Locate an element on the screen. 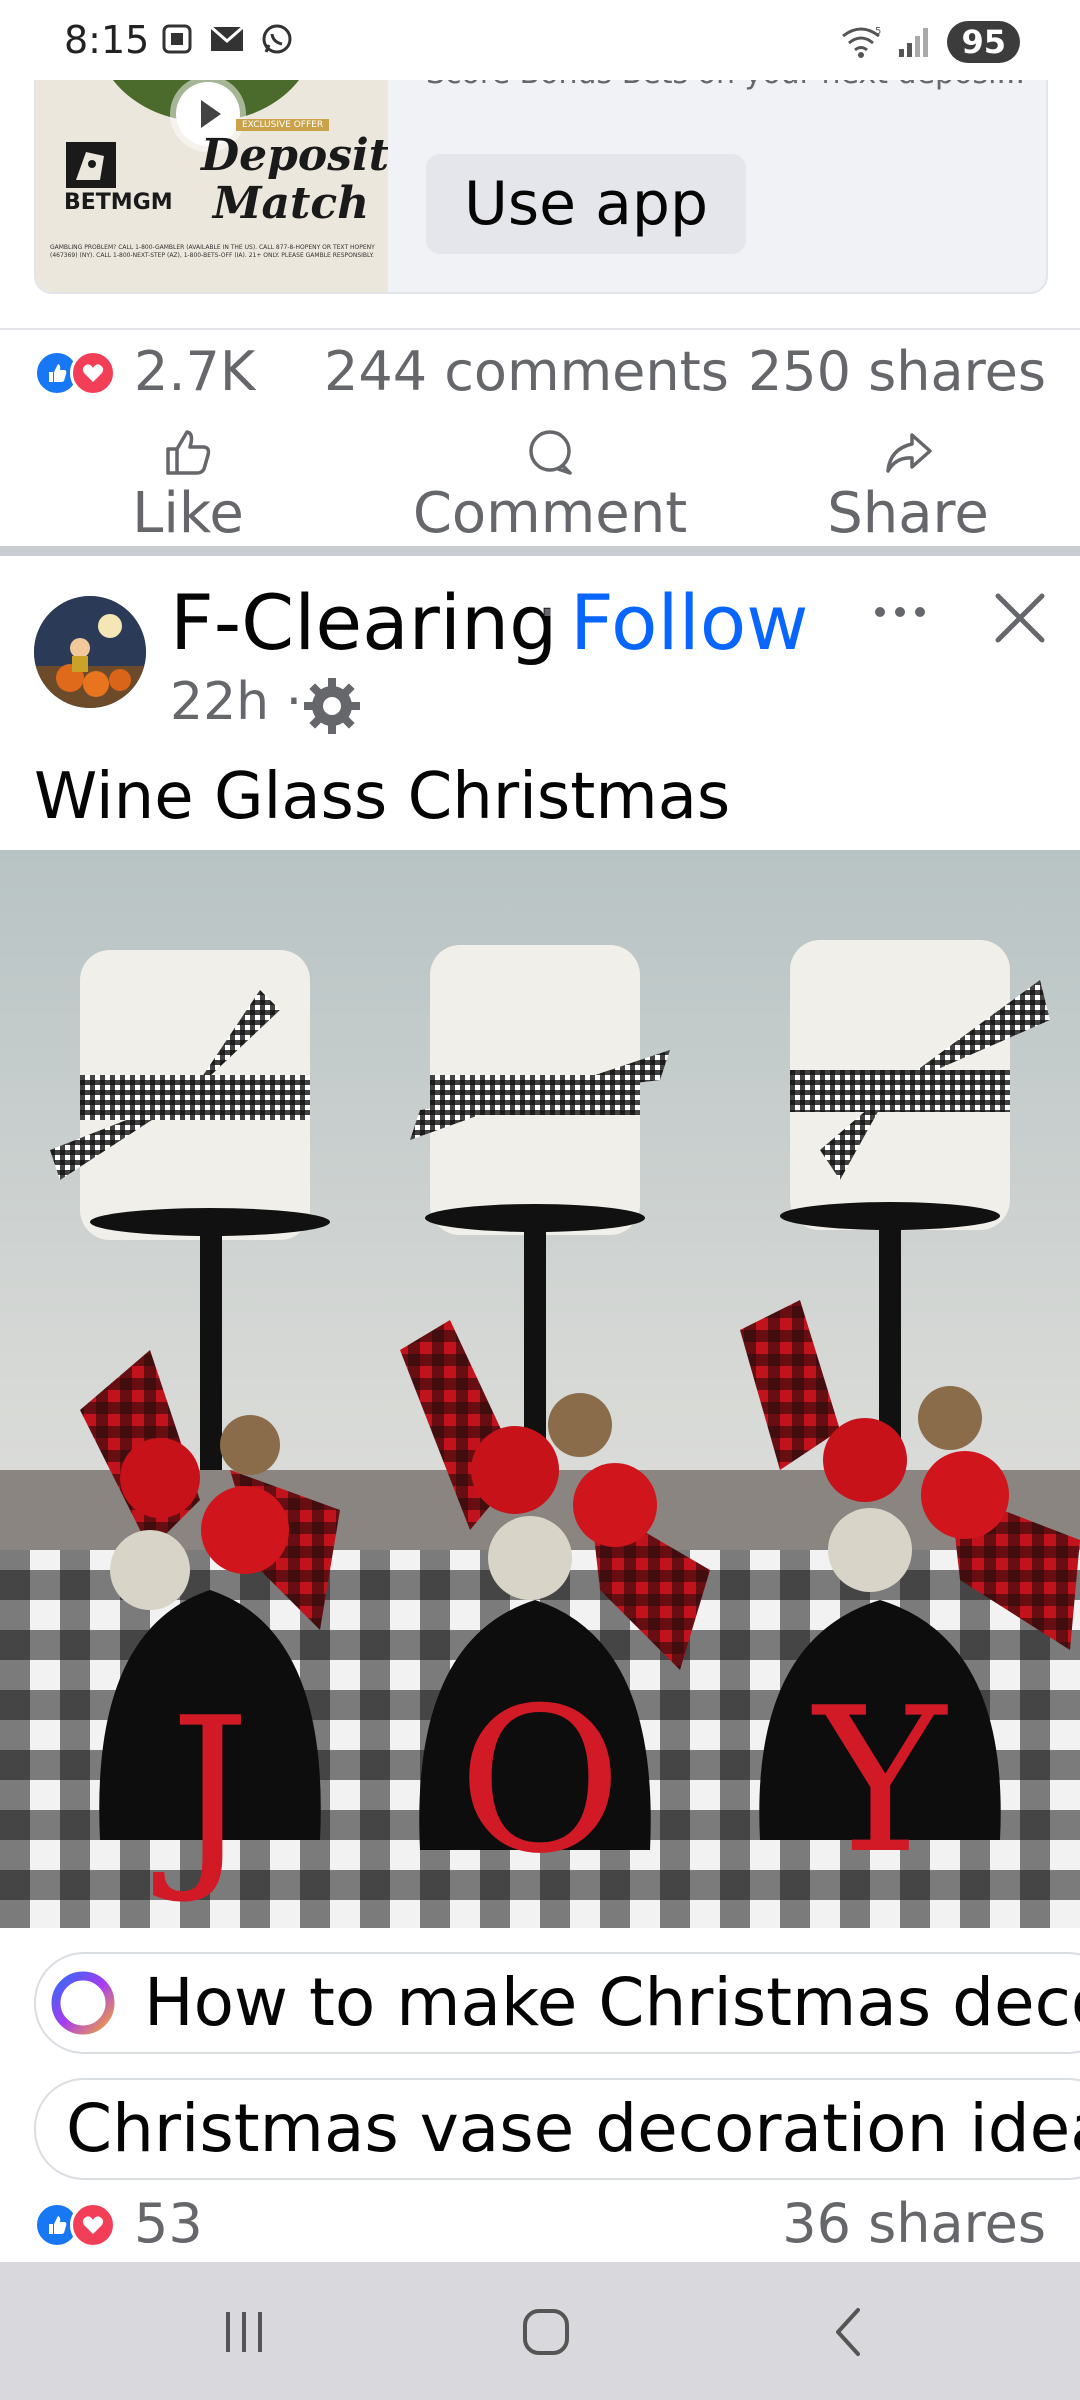 This screenshot has width=1080, height=2400. related-search-chip: How to make Christmas decor is located at coordinates (557, 2003).